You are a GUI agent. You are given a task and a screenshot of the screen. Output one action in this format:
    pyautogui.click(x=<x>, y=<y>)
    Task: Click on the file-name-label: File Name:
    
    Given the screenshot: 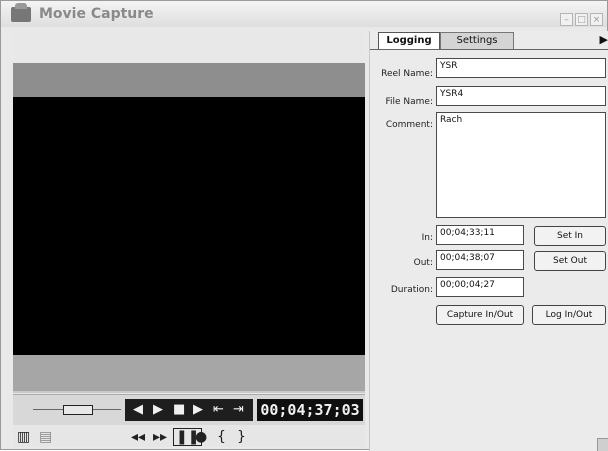 What is the action you would take?
    pyautogui.click(x=409, y=102)
    